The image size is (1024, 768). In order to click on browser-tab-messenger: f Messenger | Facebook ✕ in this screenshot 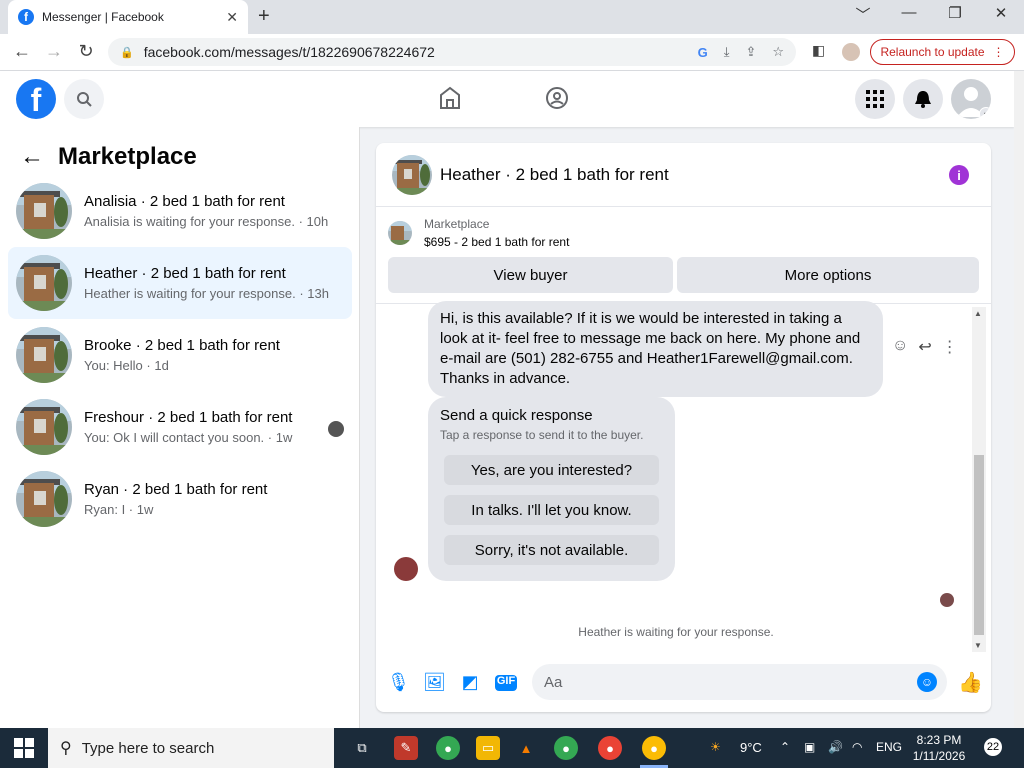, I will do `click(128, 17)`.